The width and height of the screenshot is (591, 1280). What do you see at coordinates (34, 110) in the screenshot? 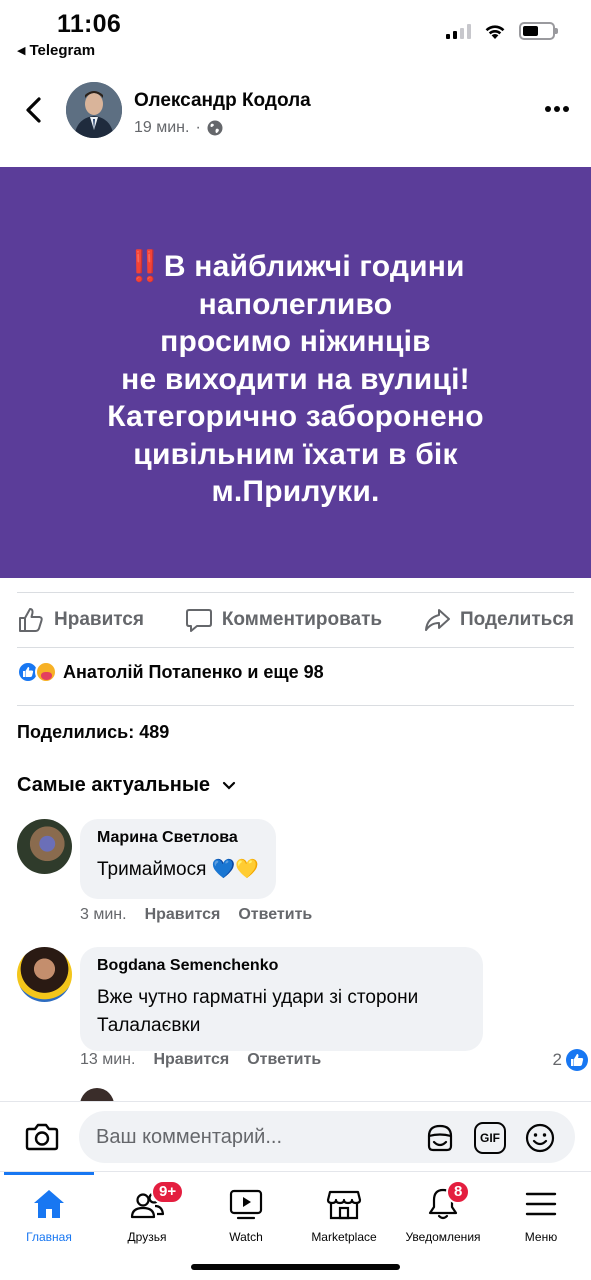
I see `back-chevron-icon` at bounding box center [34, 110].